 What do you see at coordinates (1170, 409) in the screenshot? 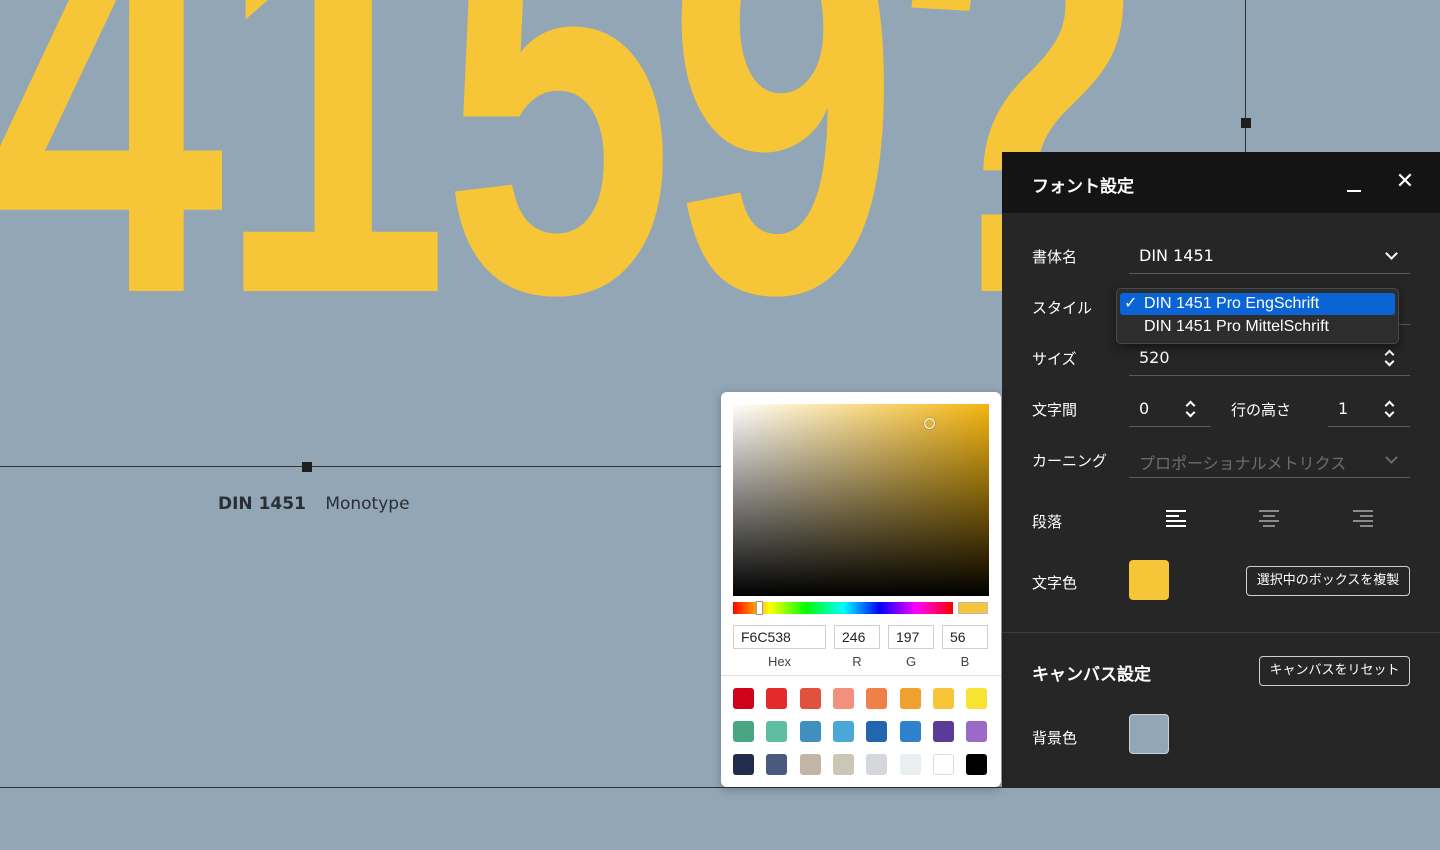
I see `tracking-stepper: 0` at bounding box center [1170, 409].